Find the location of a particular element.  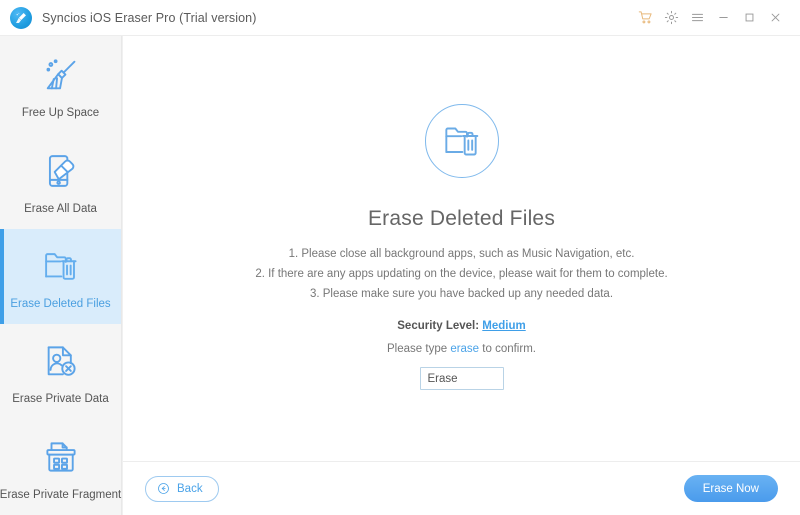

security-level-row: Security Level: Medium is located at coordinates (461, 326).